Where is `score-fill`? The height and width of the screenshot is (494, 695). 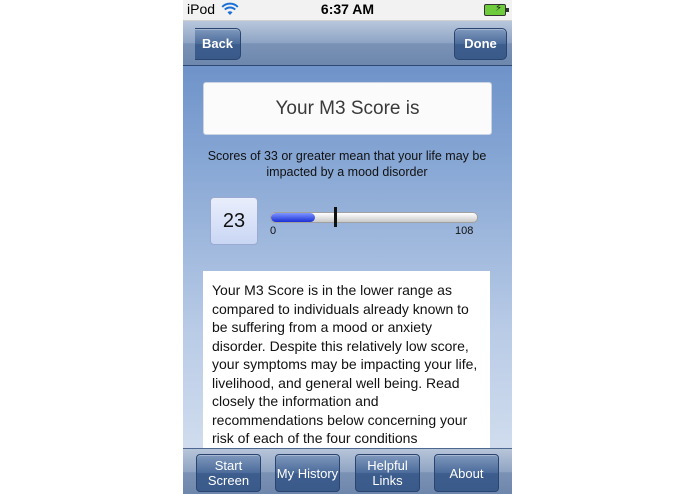
score-fill is located at coordinates (293, 217).